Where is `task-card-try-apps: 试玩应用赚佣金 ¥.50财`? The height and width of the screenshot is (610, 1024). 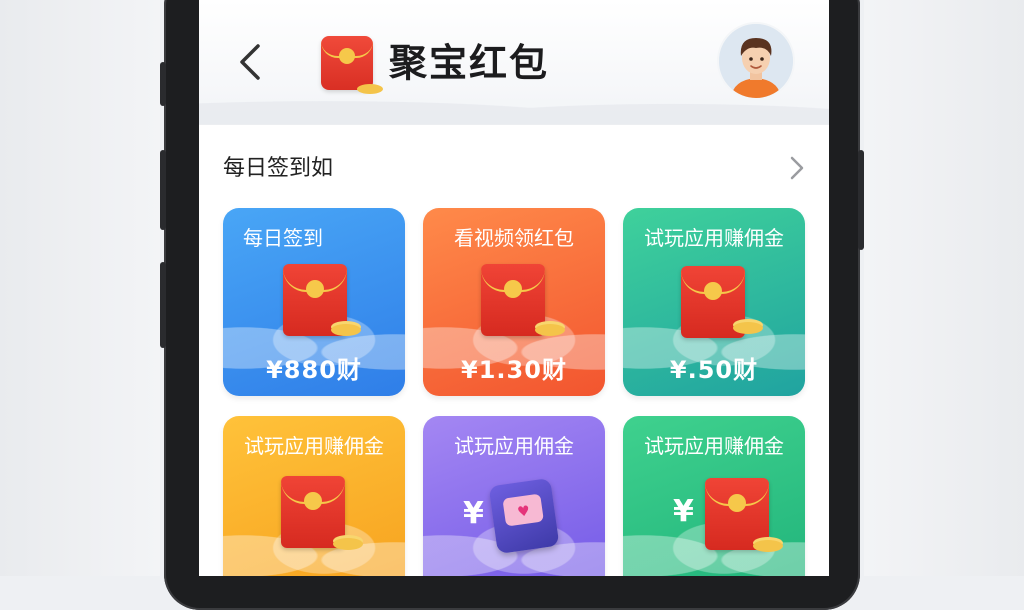 task-card-try-apps: 试玩应用赚佣金 ¥.50财 is located at coordinates (714, 302).